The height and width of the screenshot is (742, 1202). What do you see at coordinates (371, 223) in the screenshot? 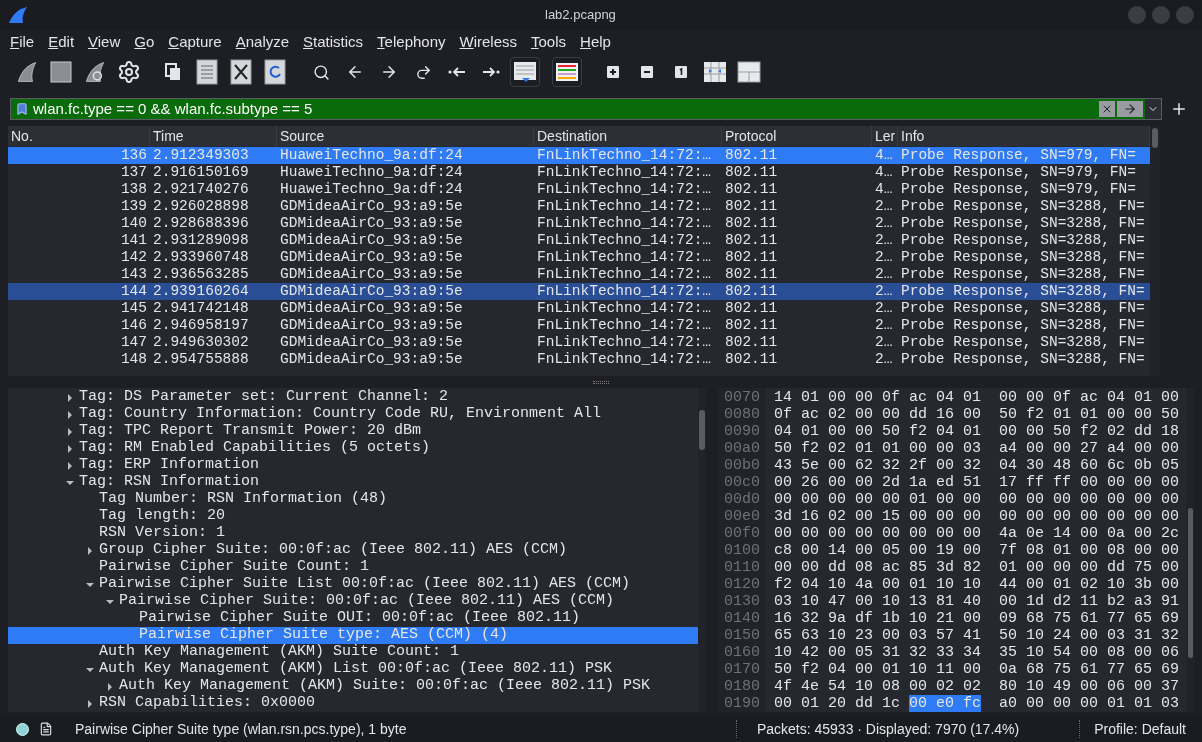
I see `table-cell-text: GDMideaAirCo_93:a9:5e` at bounding box center [371, 223].